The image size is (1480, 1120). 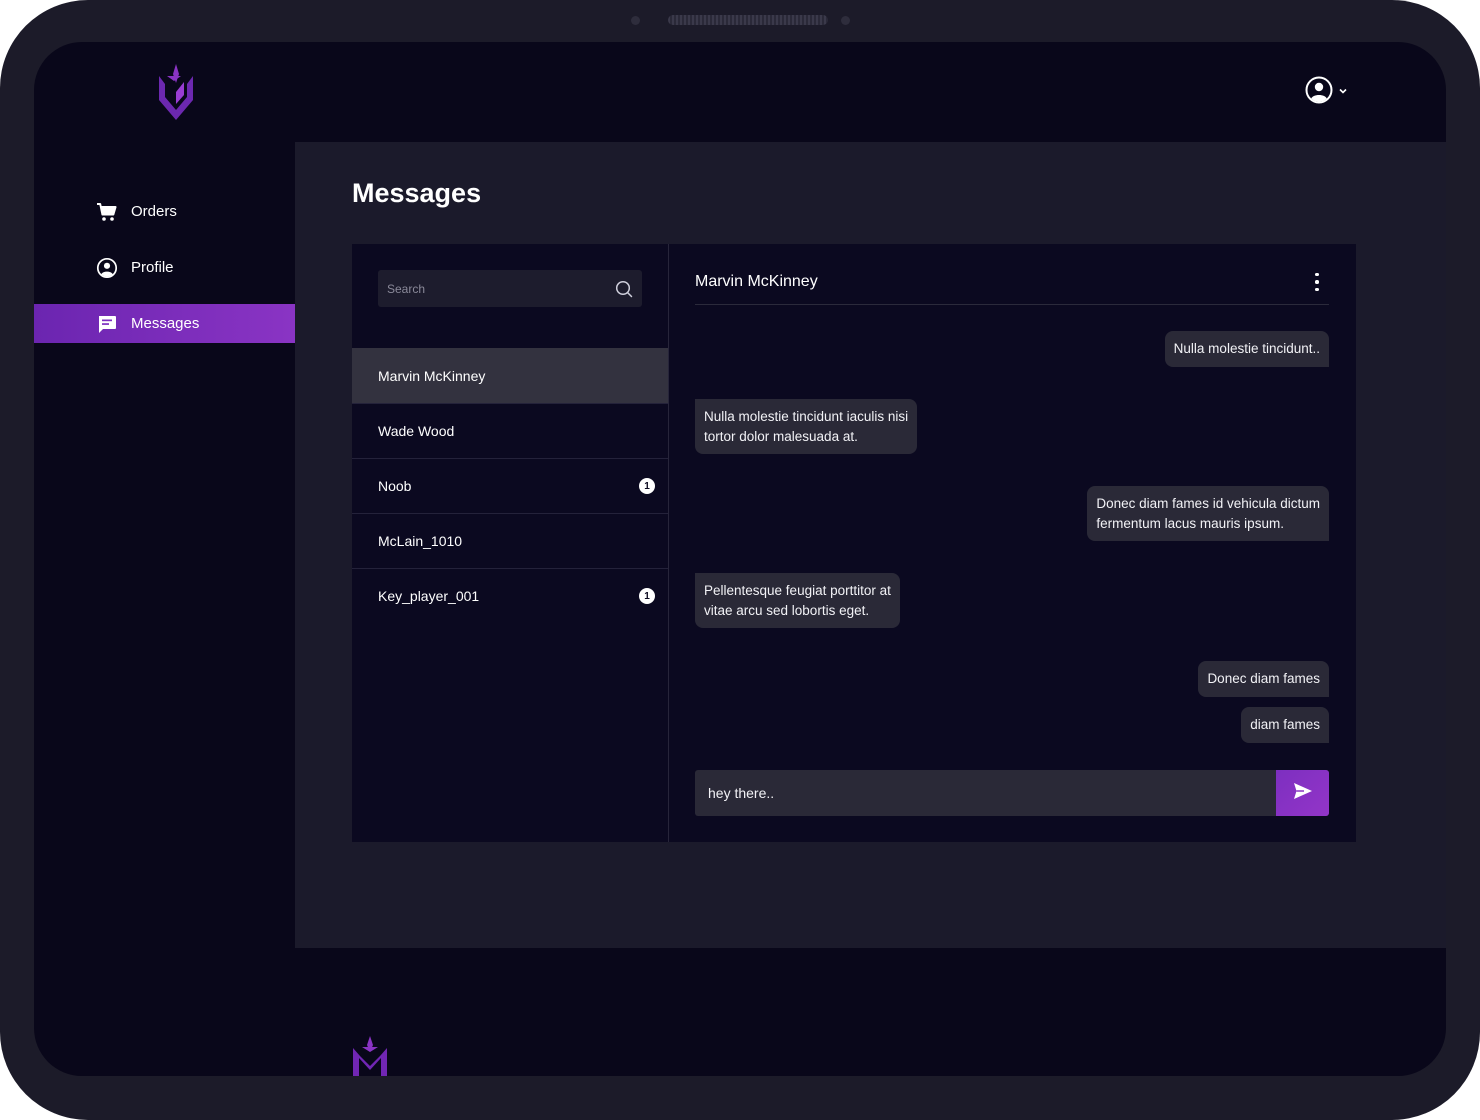 What do you see at coordinates (806, 416) in the screenshot?
I see `message-text: Nulla molestie tincidunt iaculis nisi` at bounding box center [806, 416].